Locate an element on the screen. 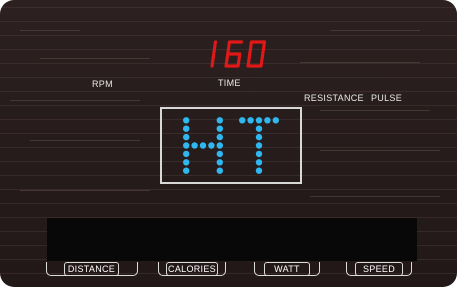  resistance-label: RESISTANCE is located at coordinates (334, 98).